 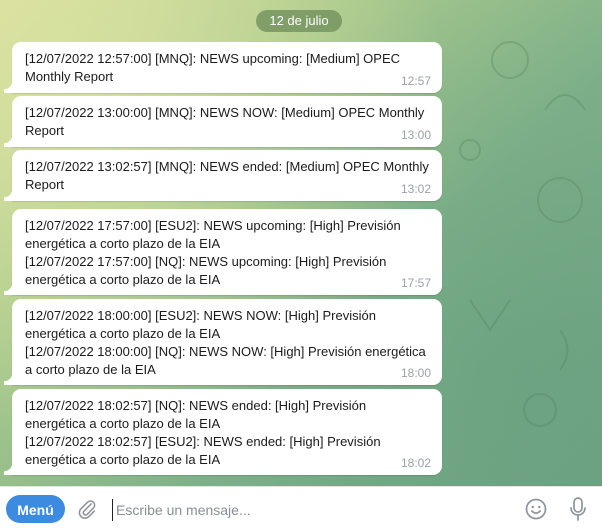 I want to click on message-time: 17:57, so click(x=415, y=283).